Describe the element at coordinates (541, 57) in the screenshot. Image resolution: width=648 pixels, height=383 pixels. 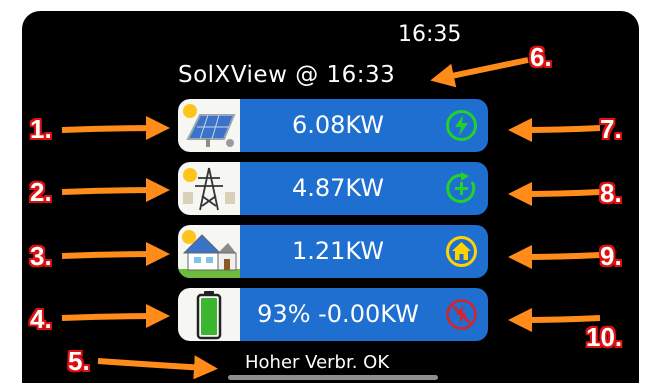
I see `callout-6: 6.` at that location.